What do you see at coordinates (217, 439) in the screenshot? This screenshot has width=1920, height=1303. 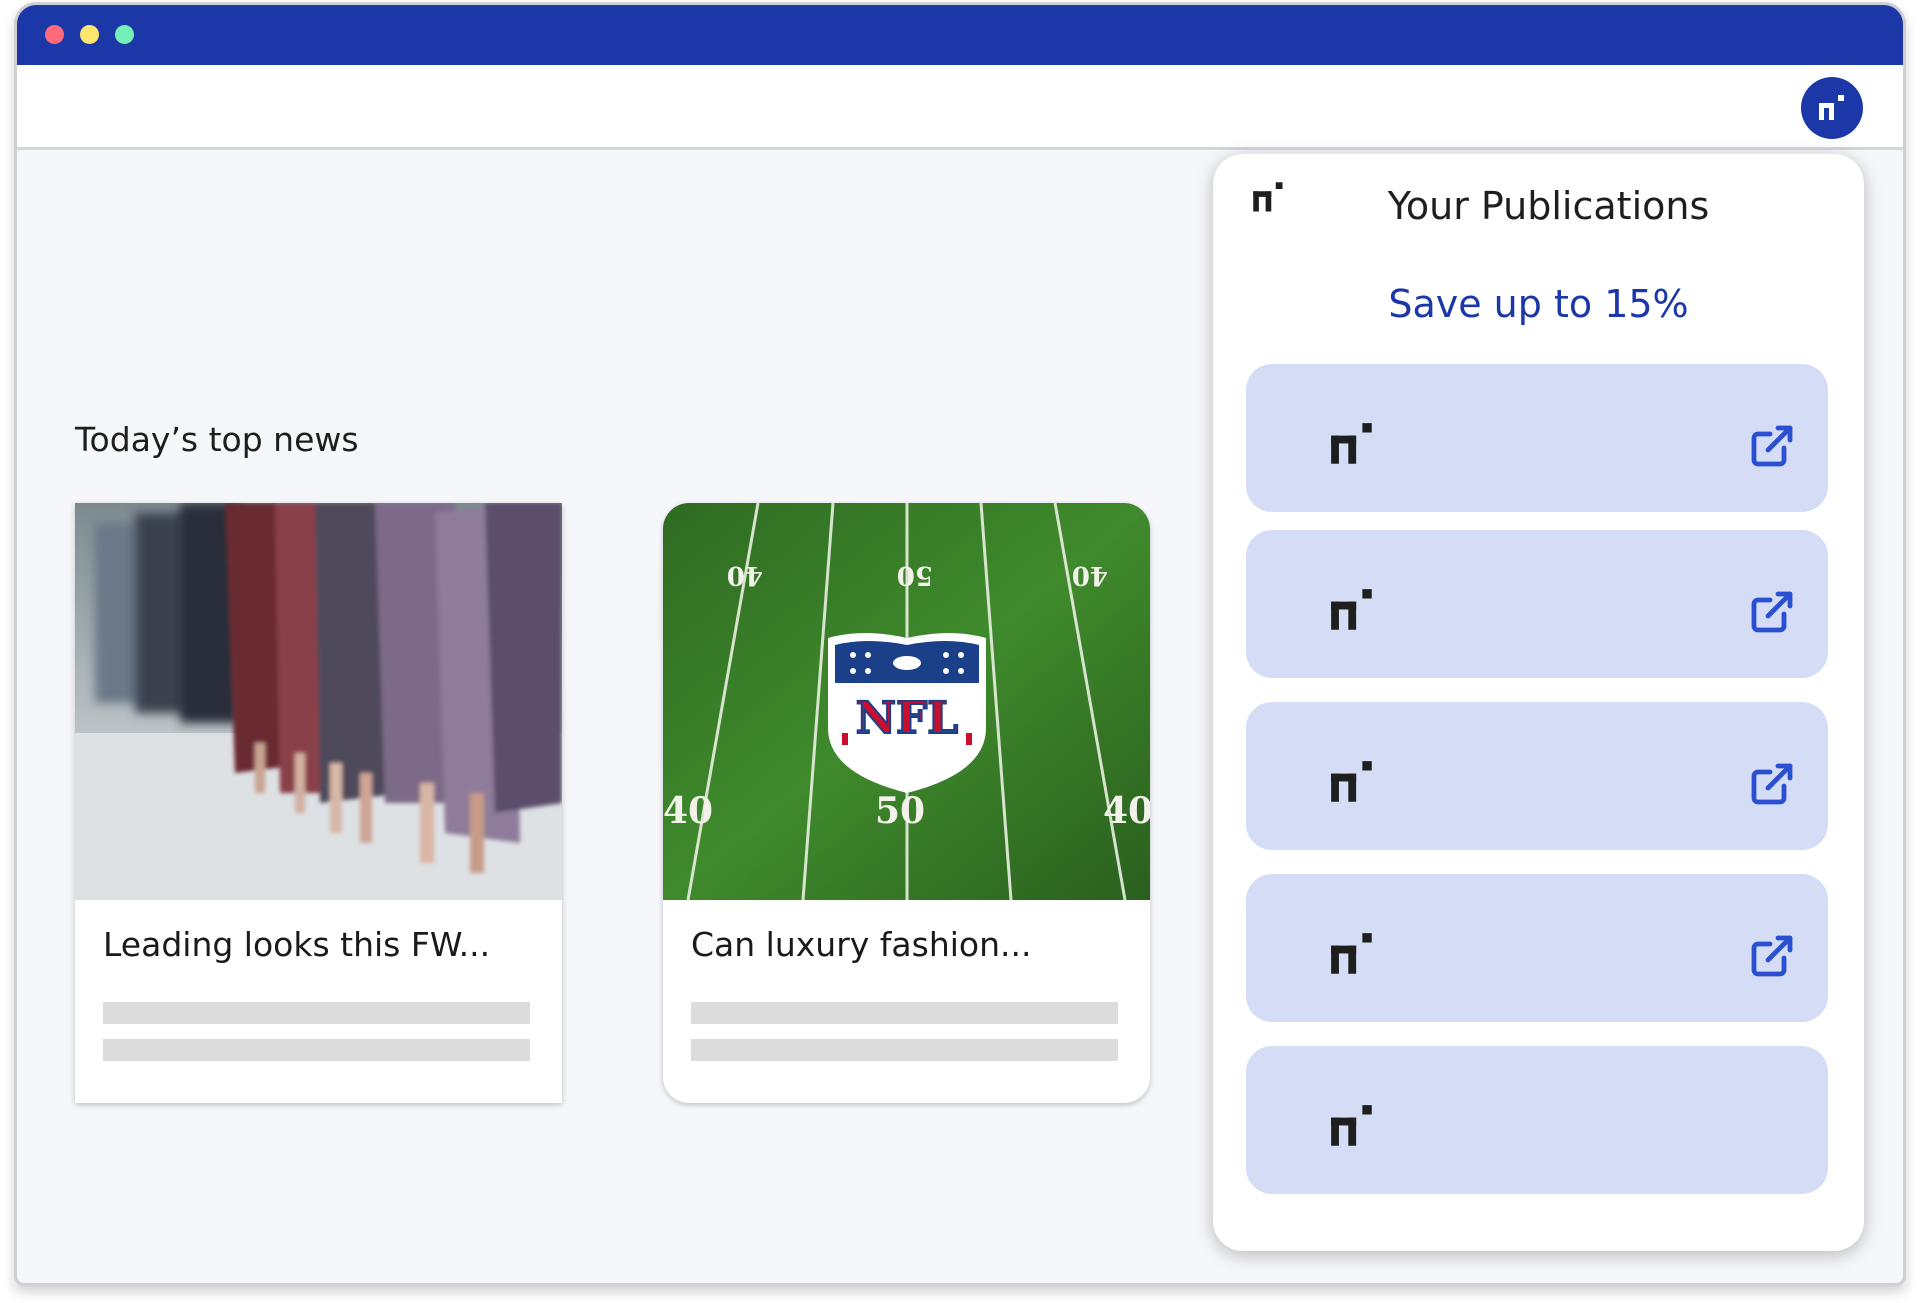 I see `section-title: Today’s top news` at bounding box center [217, 439].